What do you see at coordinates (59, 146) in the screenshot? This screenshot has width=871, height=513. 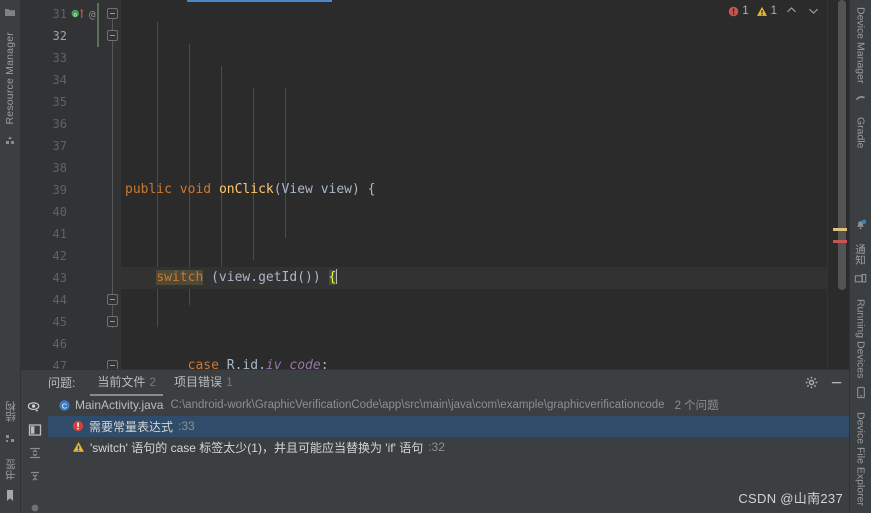 I see `line-number-37: 37` at bounding box center [59, 146].